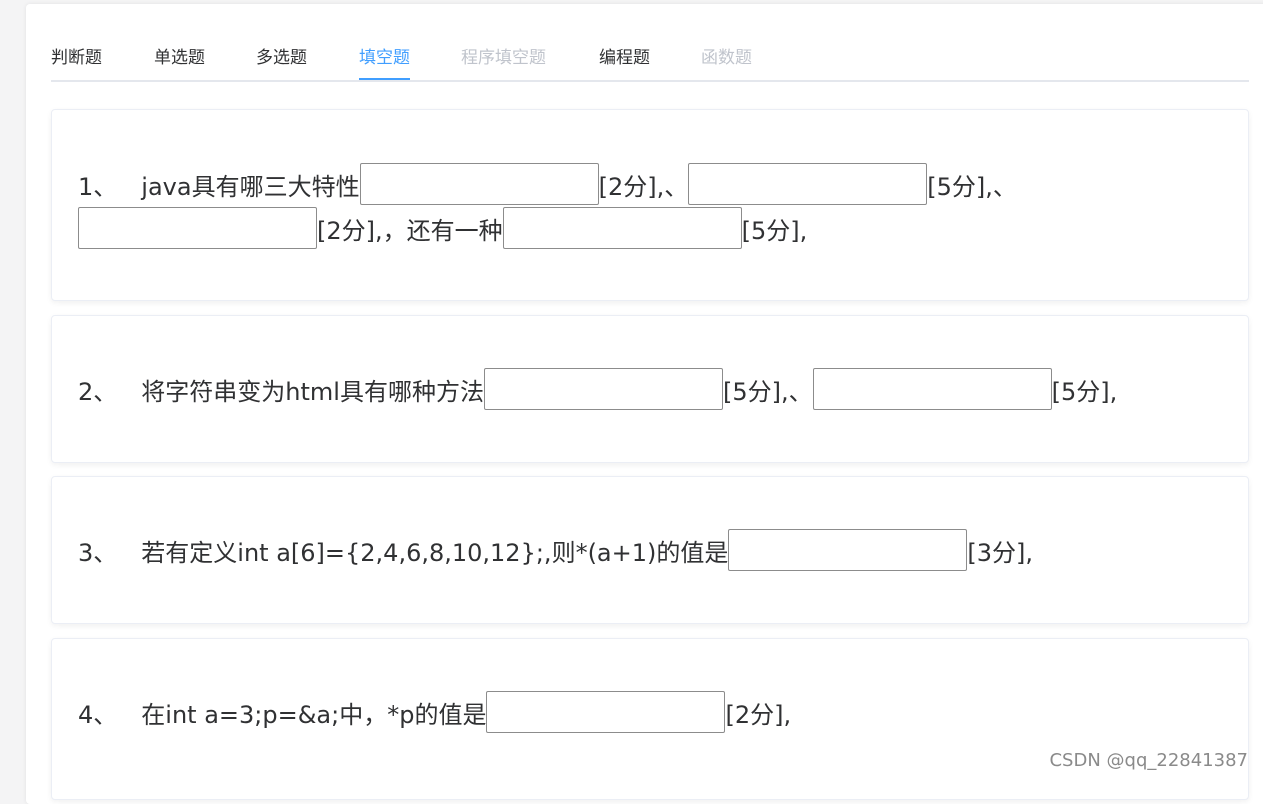 Image resolution: width=1263 pixels, height=804 pixels. I want to click on active-tab-indicator, so click(384, 79).